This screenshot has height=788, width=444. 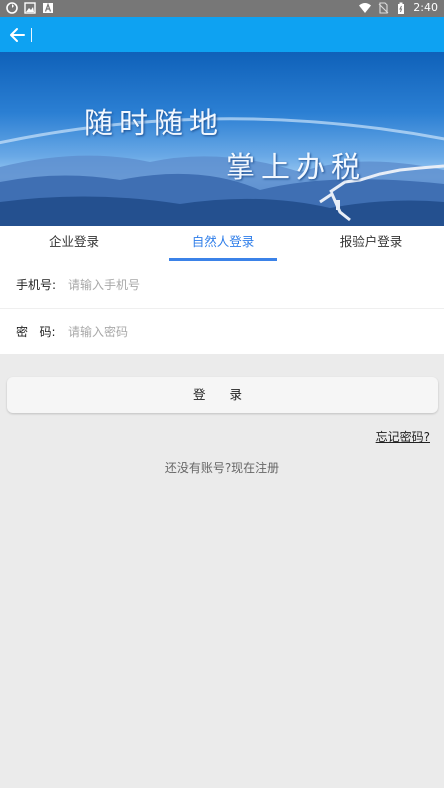 I want to click on wifi-icon, so click(x=365, y=8).